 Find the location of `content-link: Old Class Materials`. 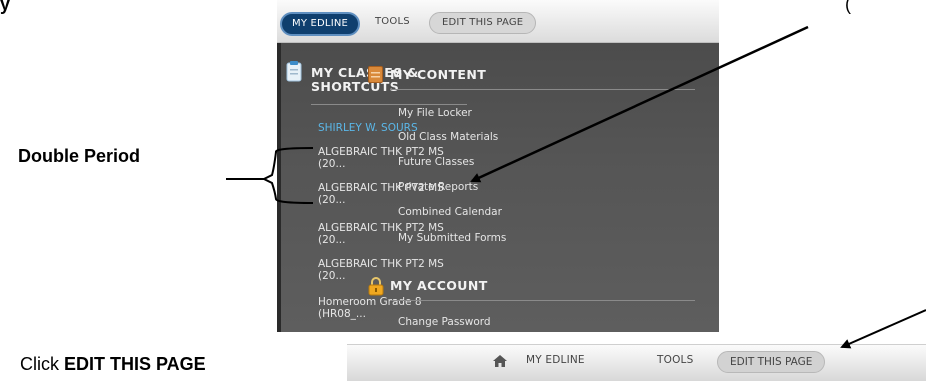

content-link: Old Class Materials is located at coordinates (448, 137).